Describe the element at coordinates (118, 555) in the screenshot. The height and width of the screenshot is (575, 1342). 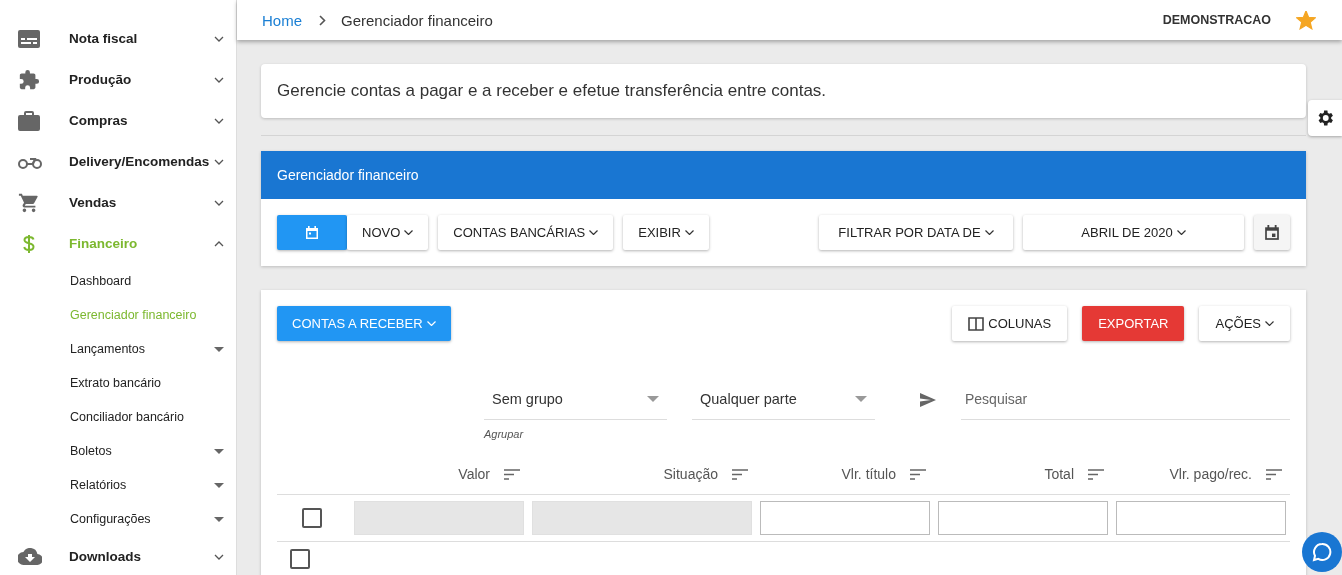
I see `sidebar-item: Downloads` at that location.